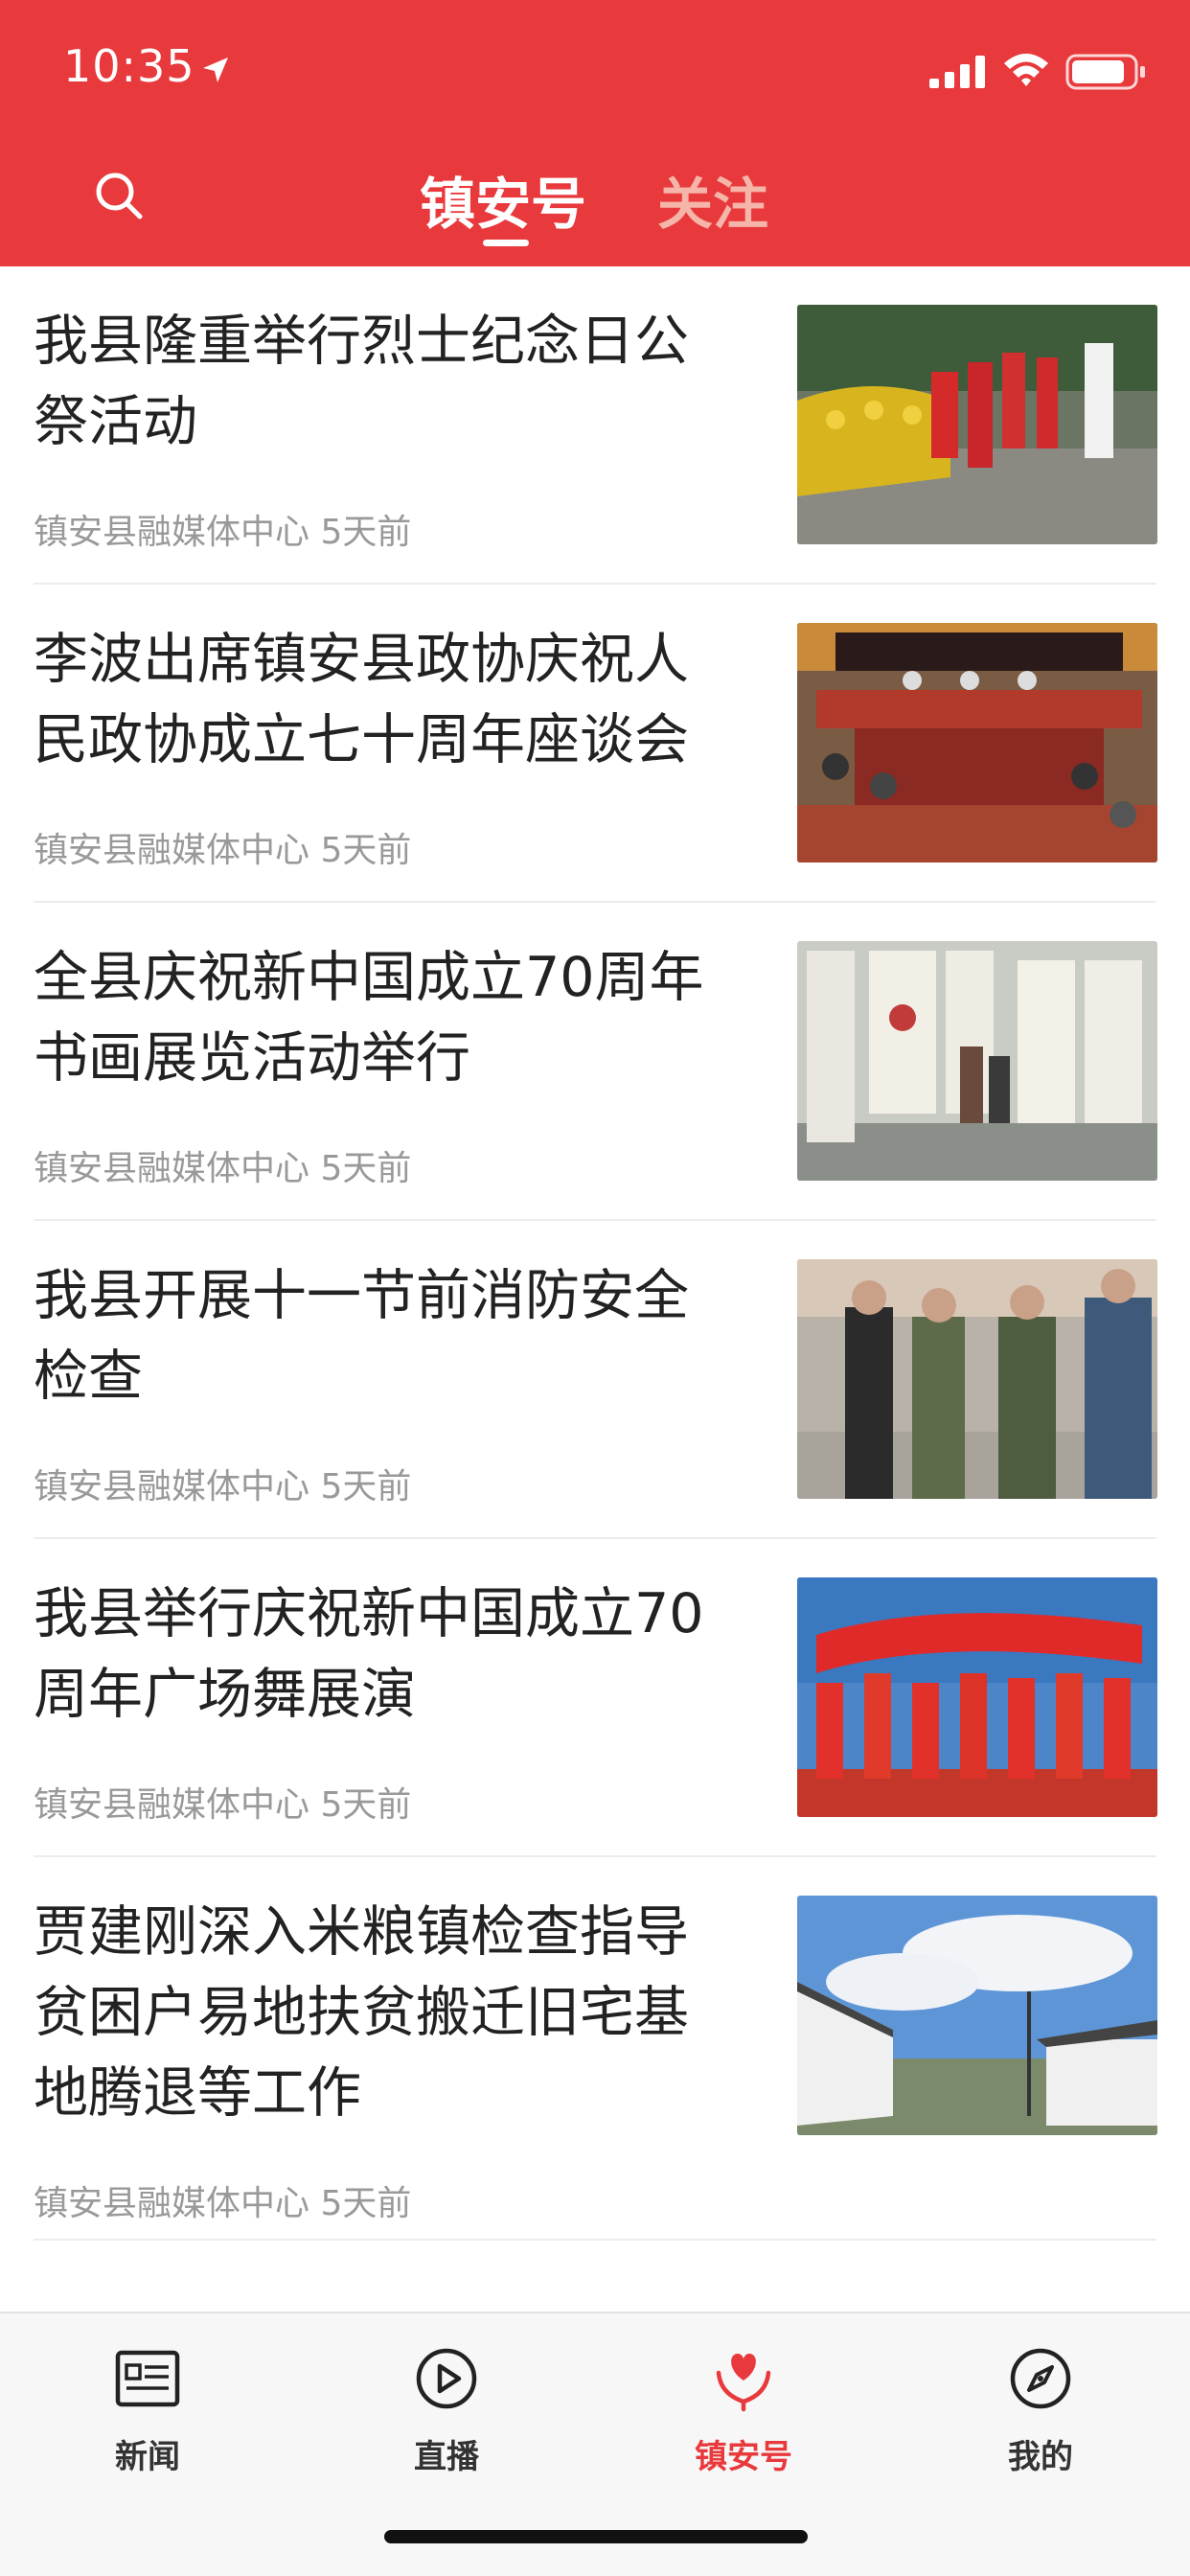 The height and width of the screenshot is (2576, 1190). What do you see at coordinates (129, 66) in the screenshot?
I see `status-time: 10:35` at bounding box center [129, 66].